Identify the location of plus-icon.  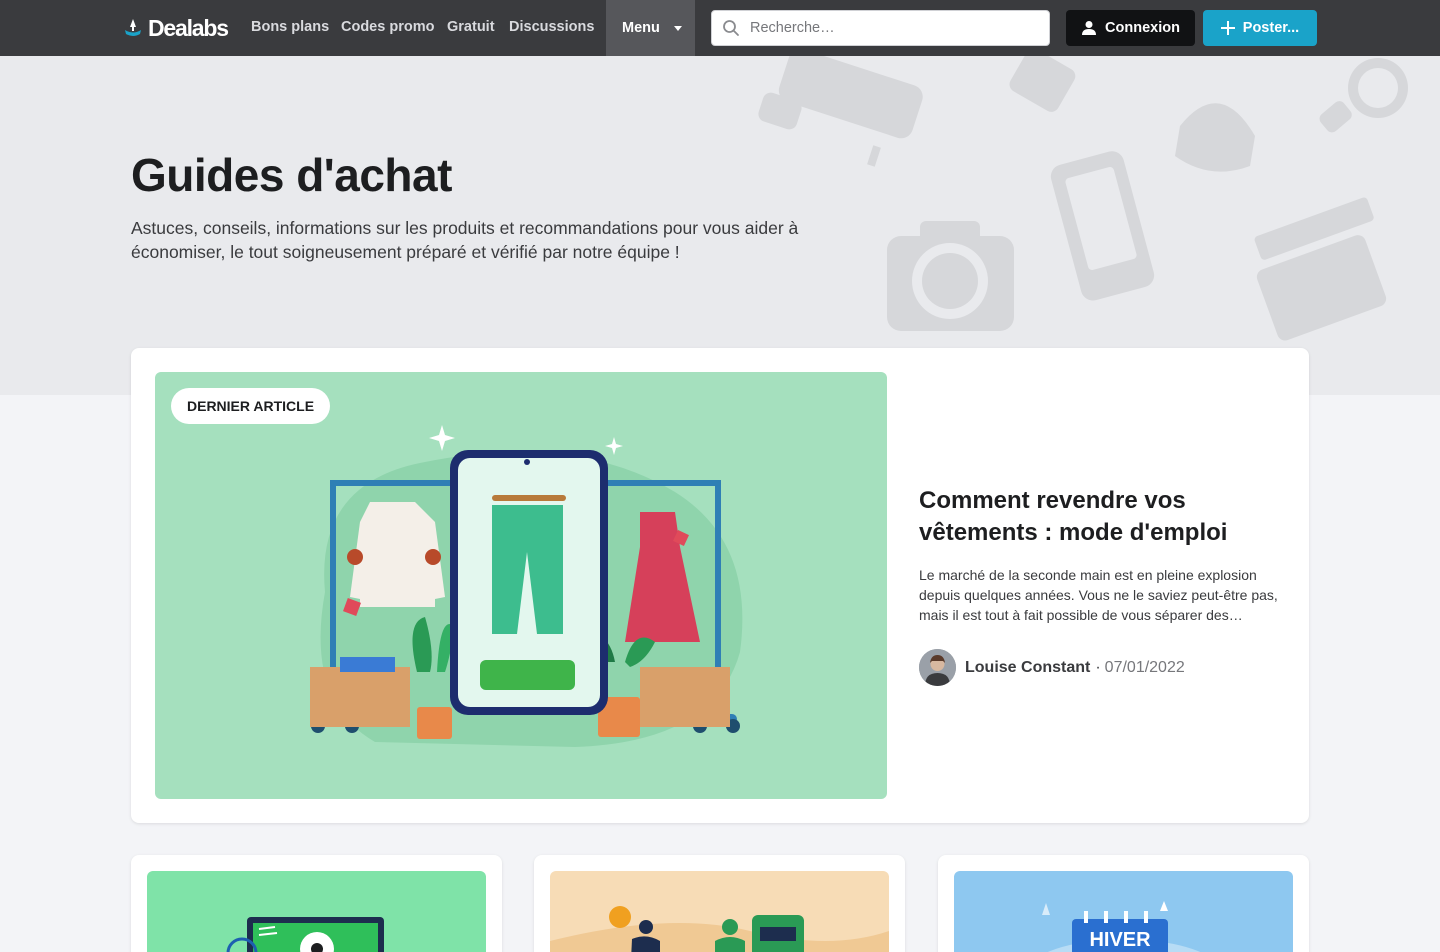
(1227, 28).